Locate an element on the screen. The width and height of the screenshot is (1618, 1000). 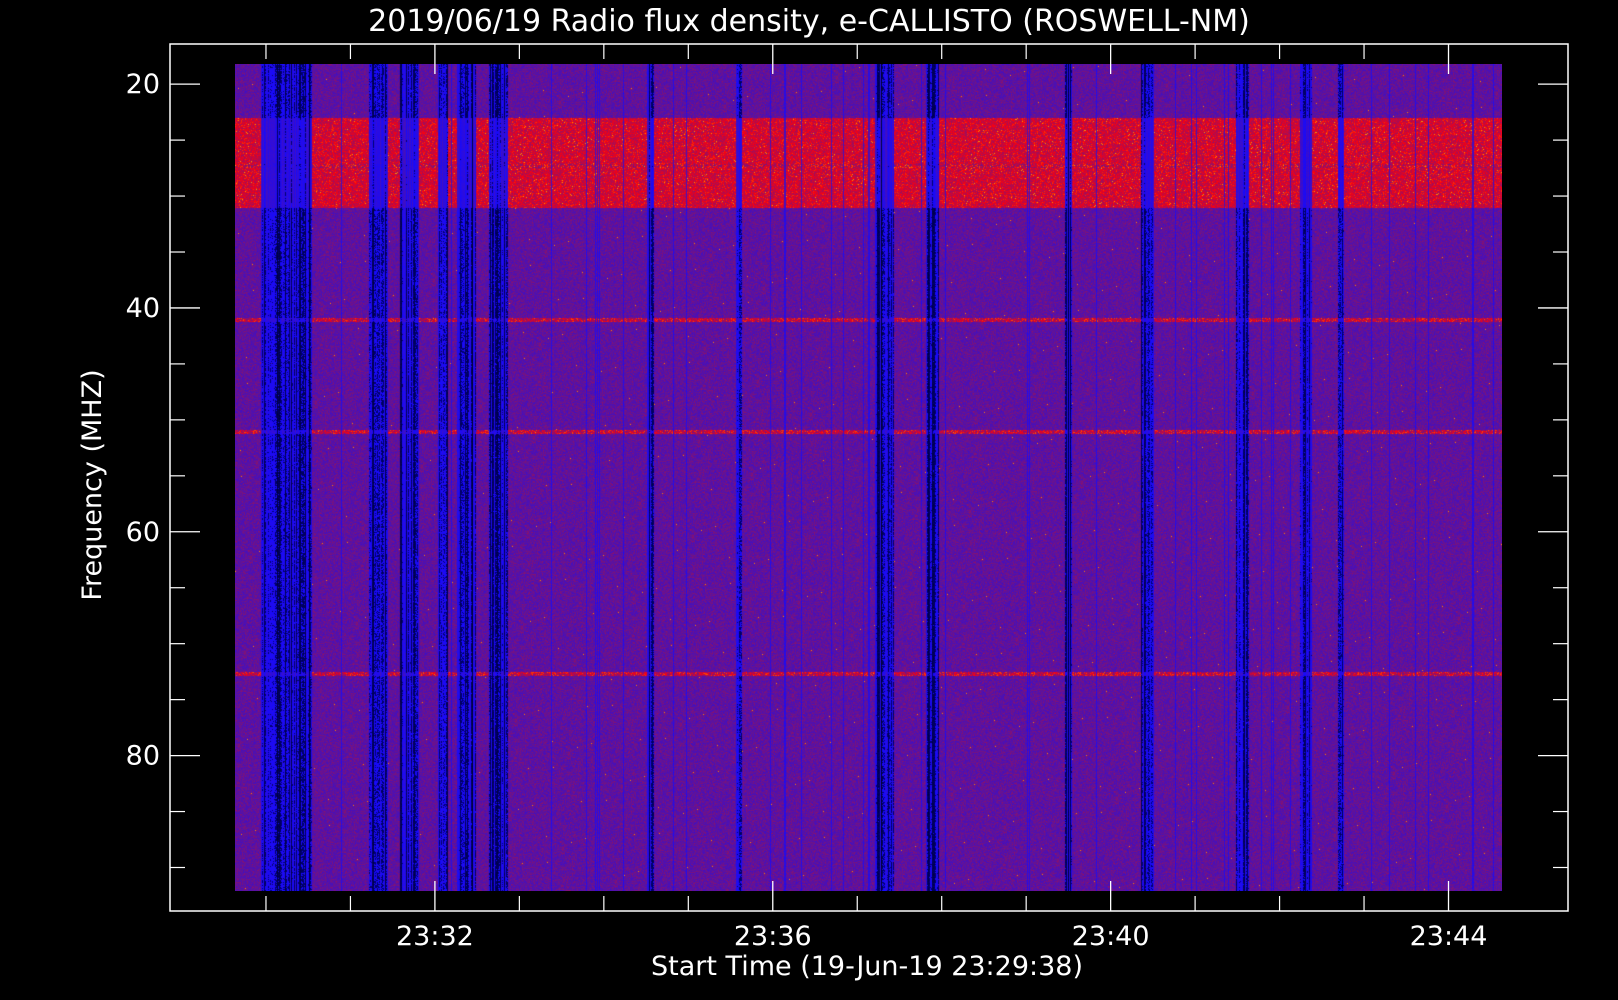
x-tick-label: 23:40 is located at coordinates (1111, 936).